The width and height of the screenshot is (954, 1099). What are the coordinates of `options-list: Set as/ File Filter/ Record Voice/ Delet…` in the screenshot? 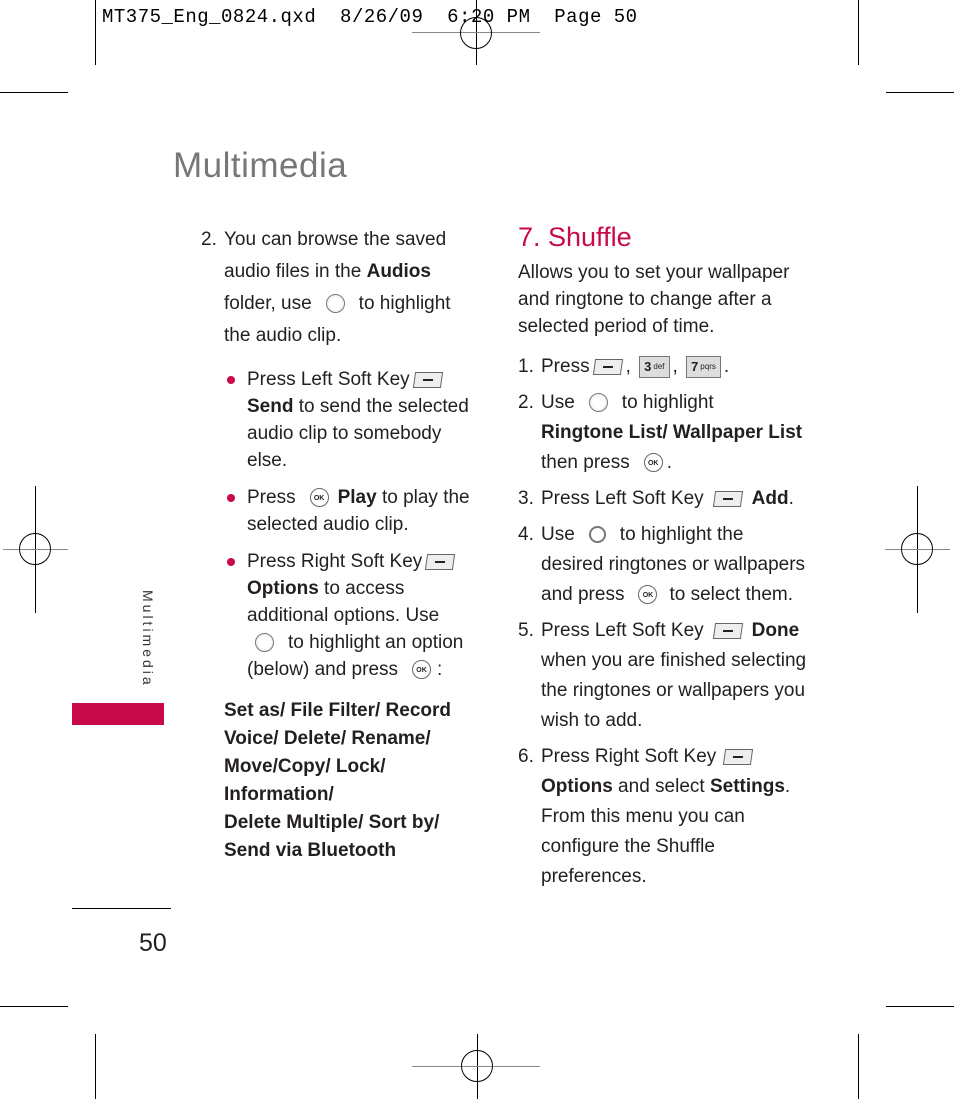 It's located at (338, 780).